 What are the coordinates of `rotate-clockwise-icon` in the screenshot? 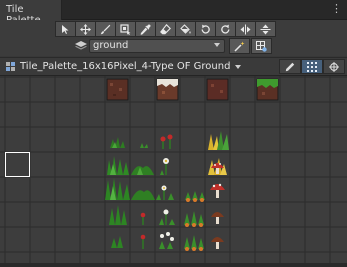 It's located at (225, 29).